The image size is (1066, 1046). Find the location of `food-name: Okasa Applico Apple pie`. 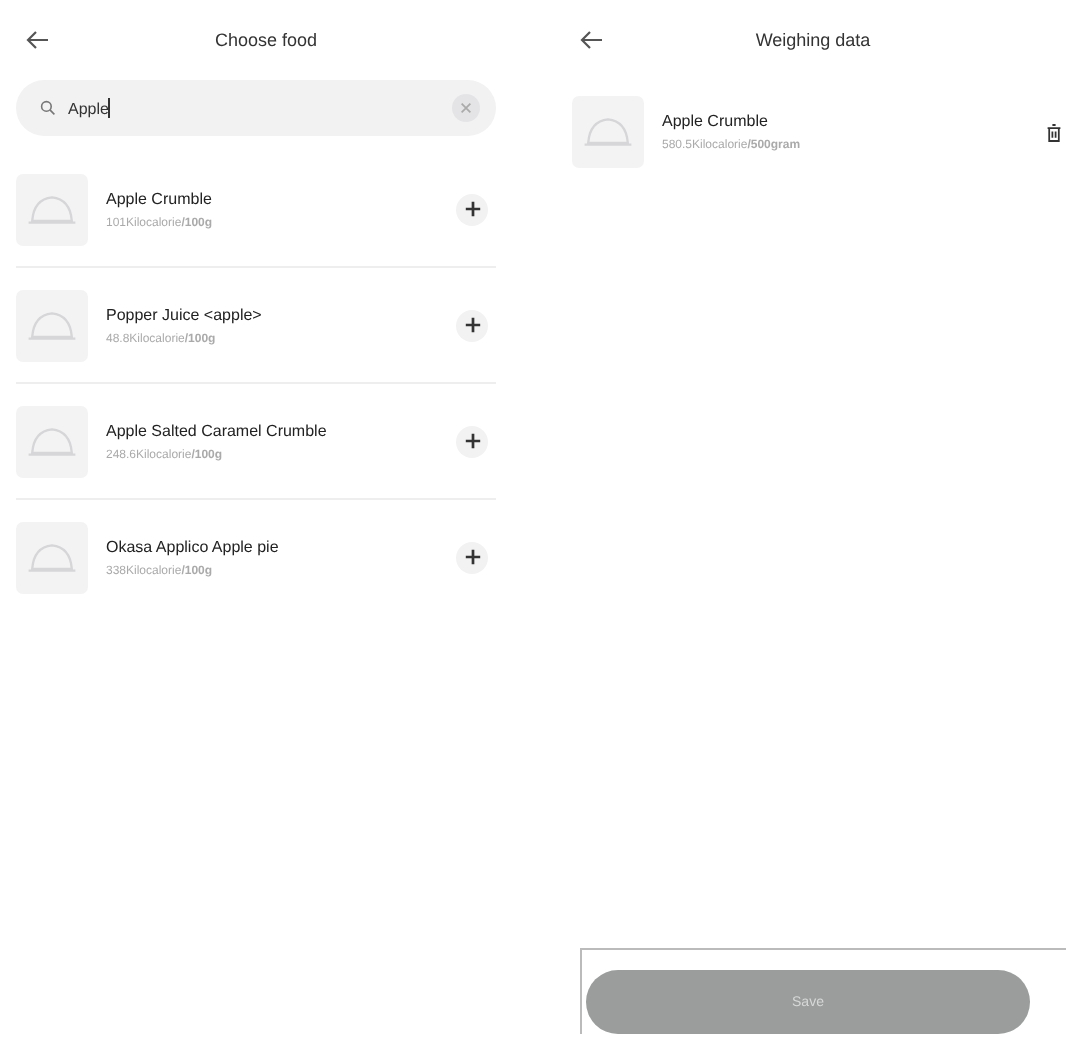

food-name: Okasa Applico Apple pie is located at coordinates (193, 546).